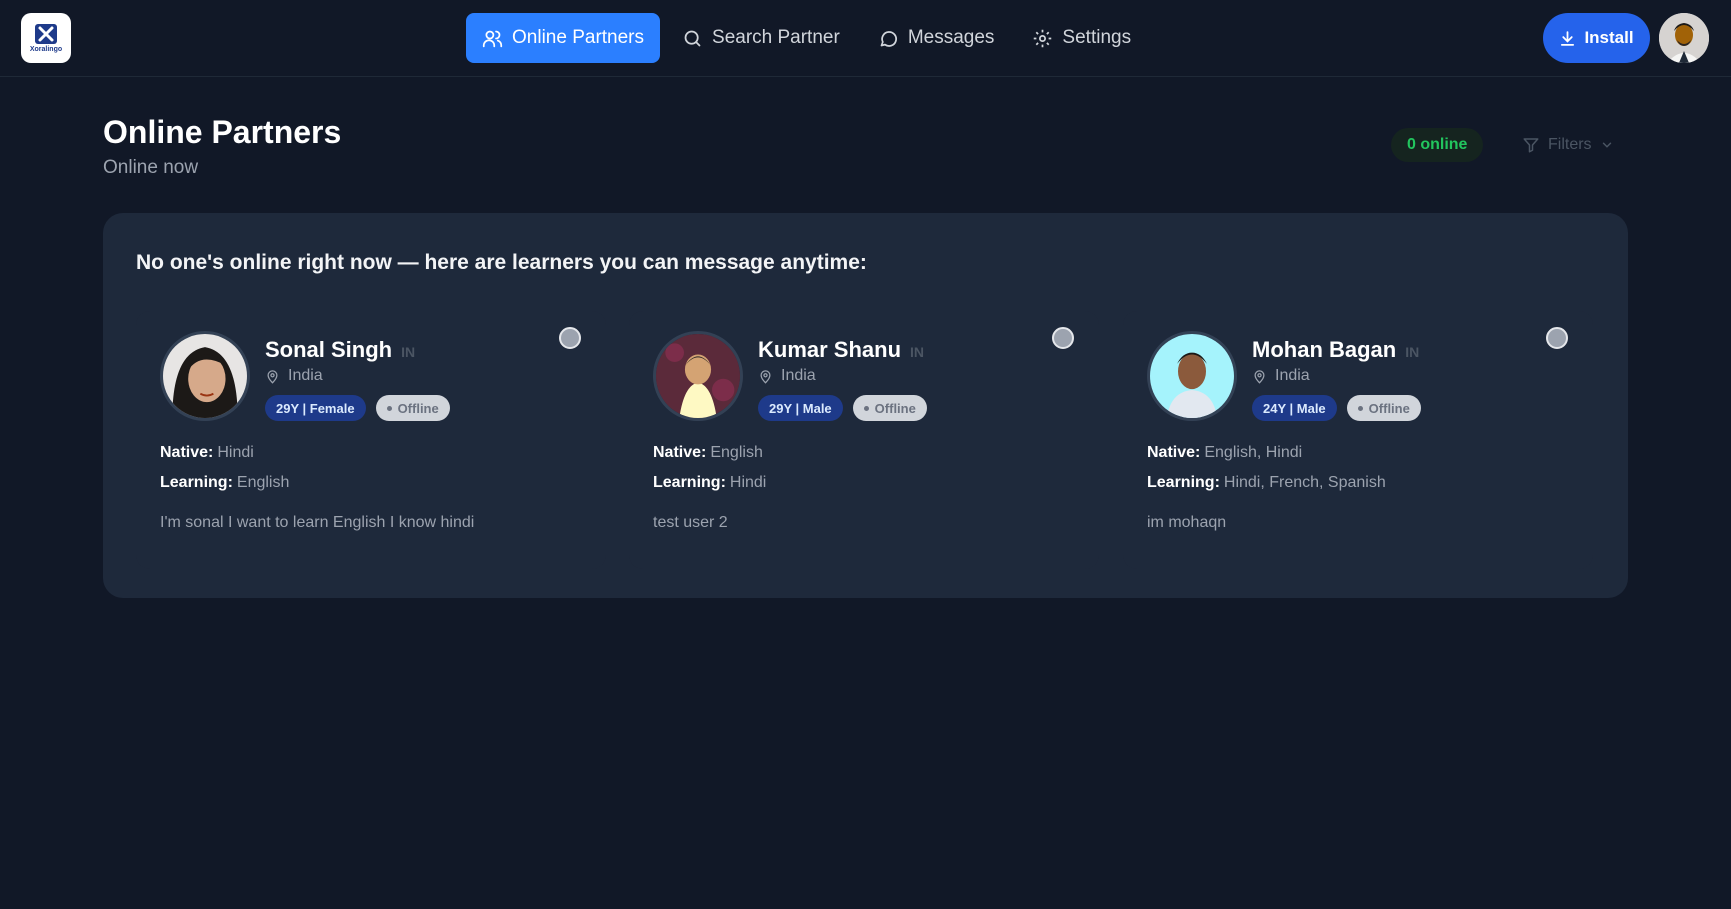 This screenshot has width=1731, height=909. I want to click on filter-icon, so click(1531, 145).